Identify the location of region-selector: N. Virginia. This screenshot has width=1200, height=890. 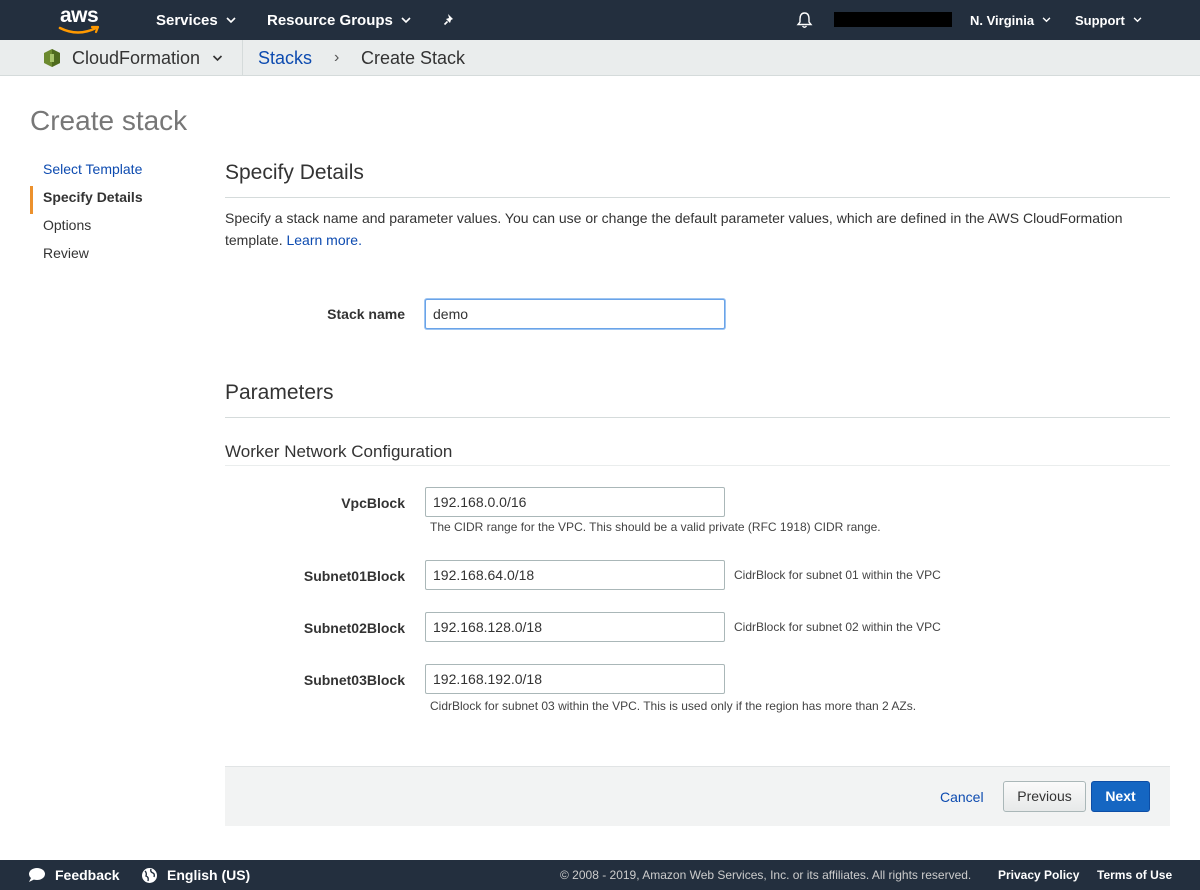
(1010, 20).